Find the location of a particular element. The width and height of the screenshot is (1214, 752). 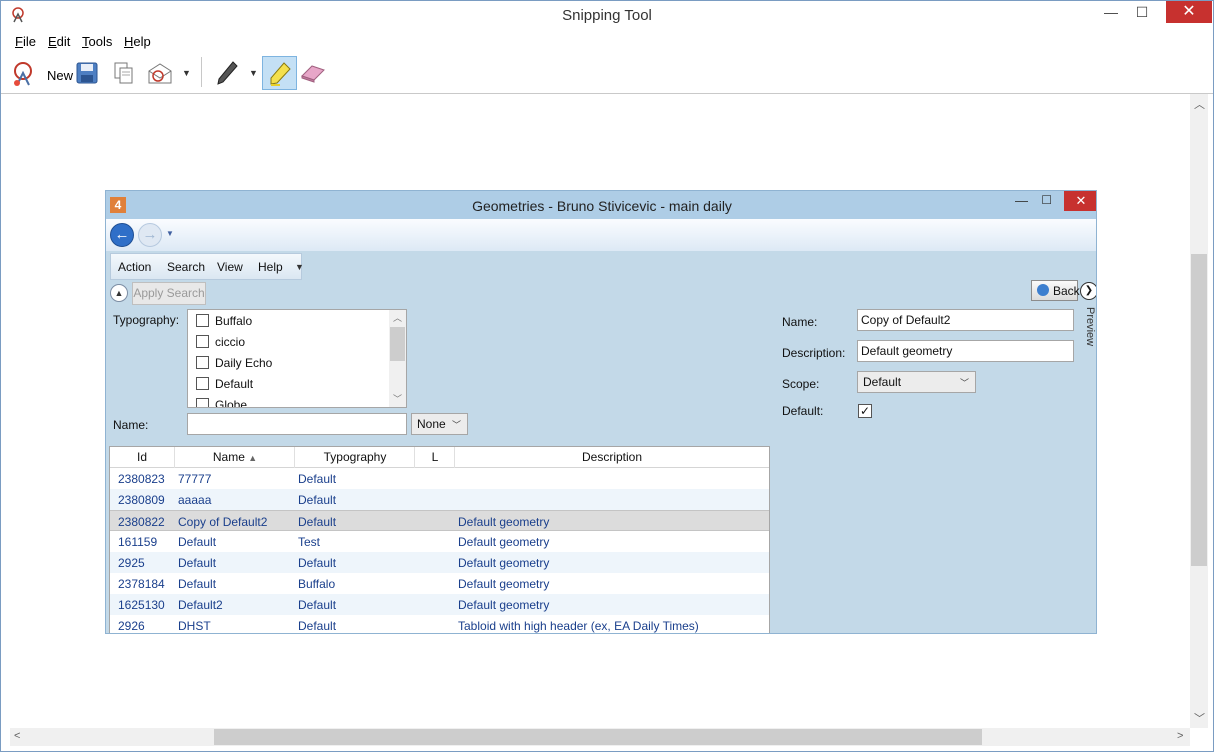

minimize-button: — is located at coordinates (1111, 12).